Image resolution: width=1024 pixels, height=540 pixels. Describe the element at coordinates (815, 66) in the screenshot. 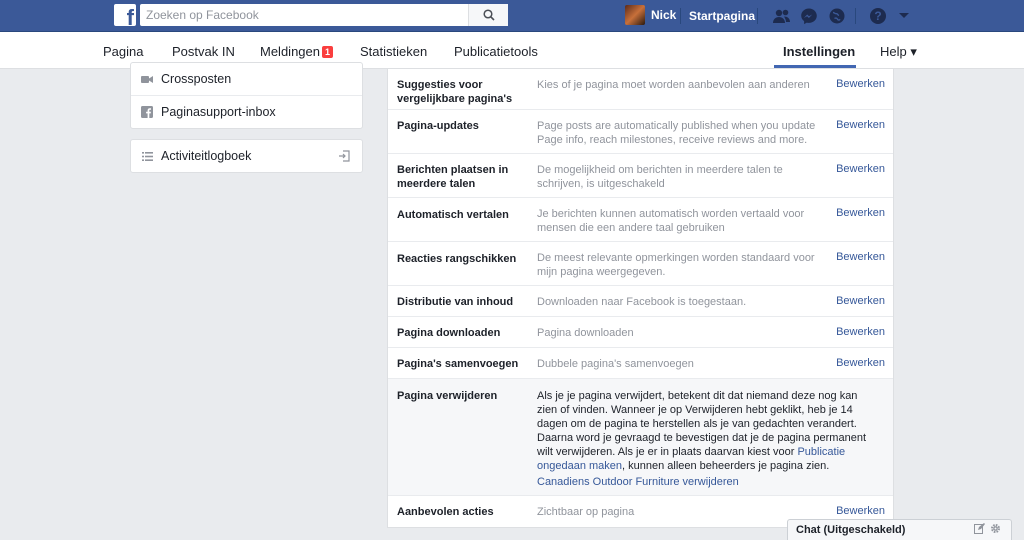

I see `active-tab-indicator` at that location.